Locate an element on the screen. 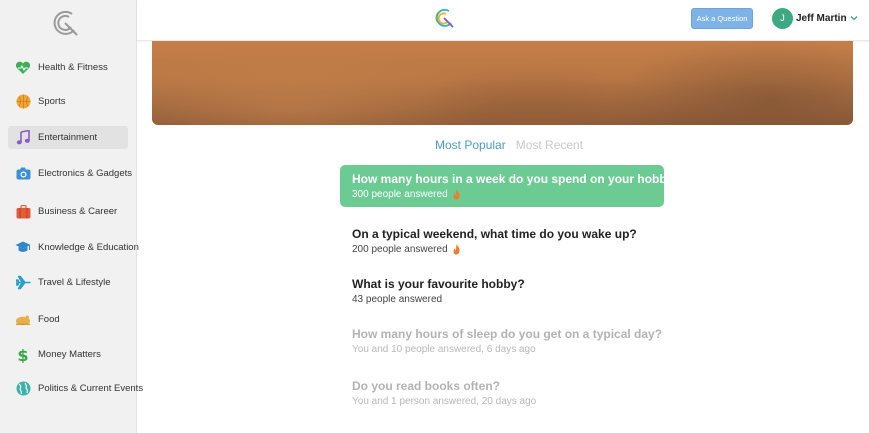  sidebar-item-travel: Travel & Lifestyle is located at coordinates (68, 282).